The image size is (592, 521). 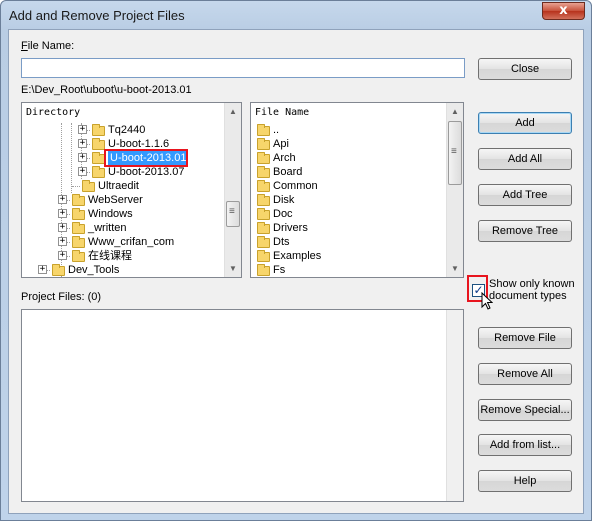 I want to click on mouse-cursor-icon, so click(x=487, y=301).